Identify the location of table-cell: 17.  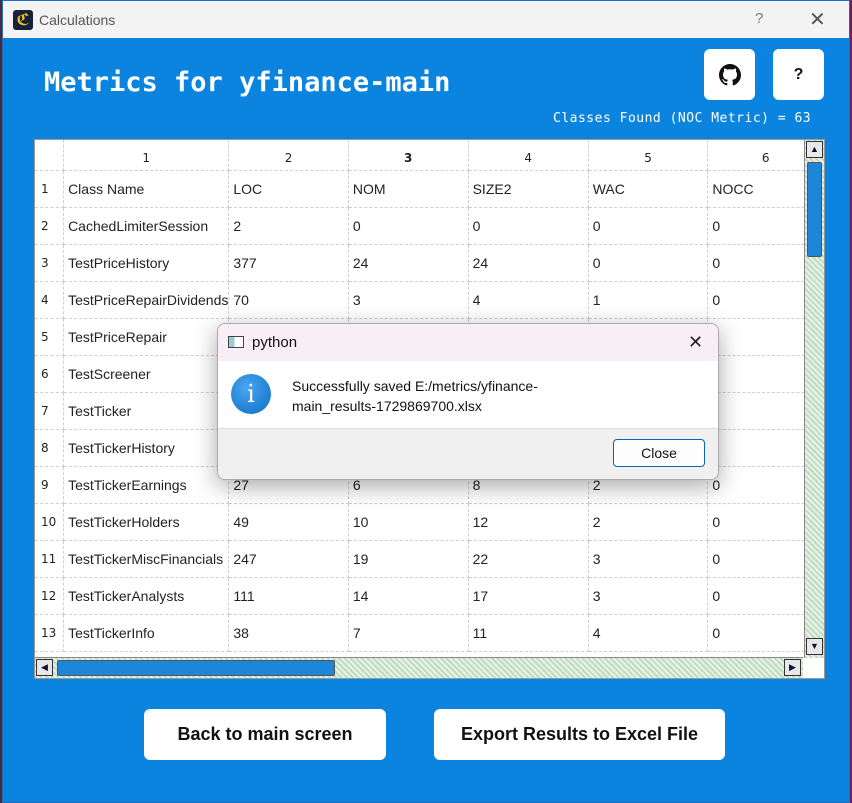
(528, 596).